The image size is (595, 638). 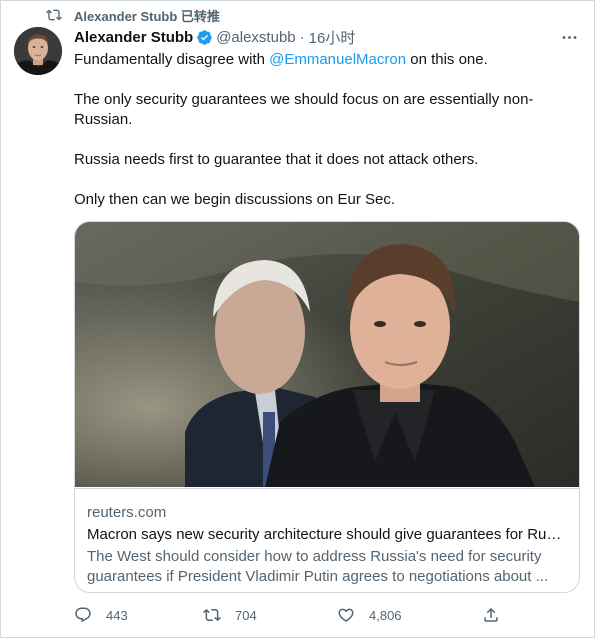 What do you see at coordinates (54, 15) in the screenshot?
I see `retweet-icon` at bounding box center [54, 15].